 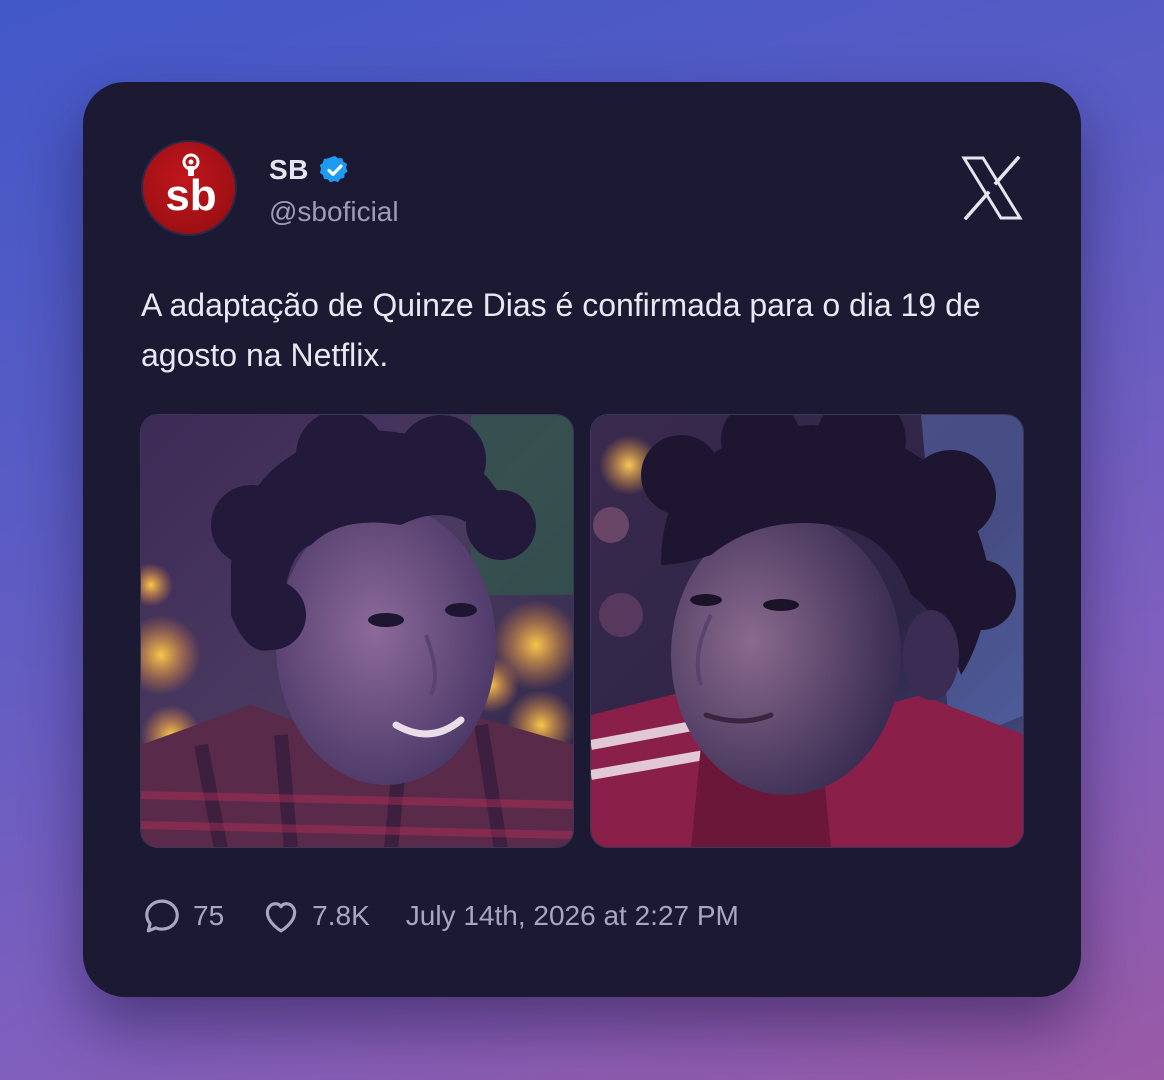 I want to click on tweet-footer: 75 7.8K July 14th, 2026 at 2:27 PM, so click(x=440, y=916).